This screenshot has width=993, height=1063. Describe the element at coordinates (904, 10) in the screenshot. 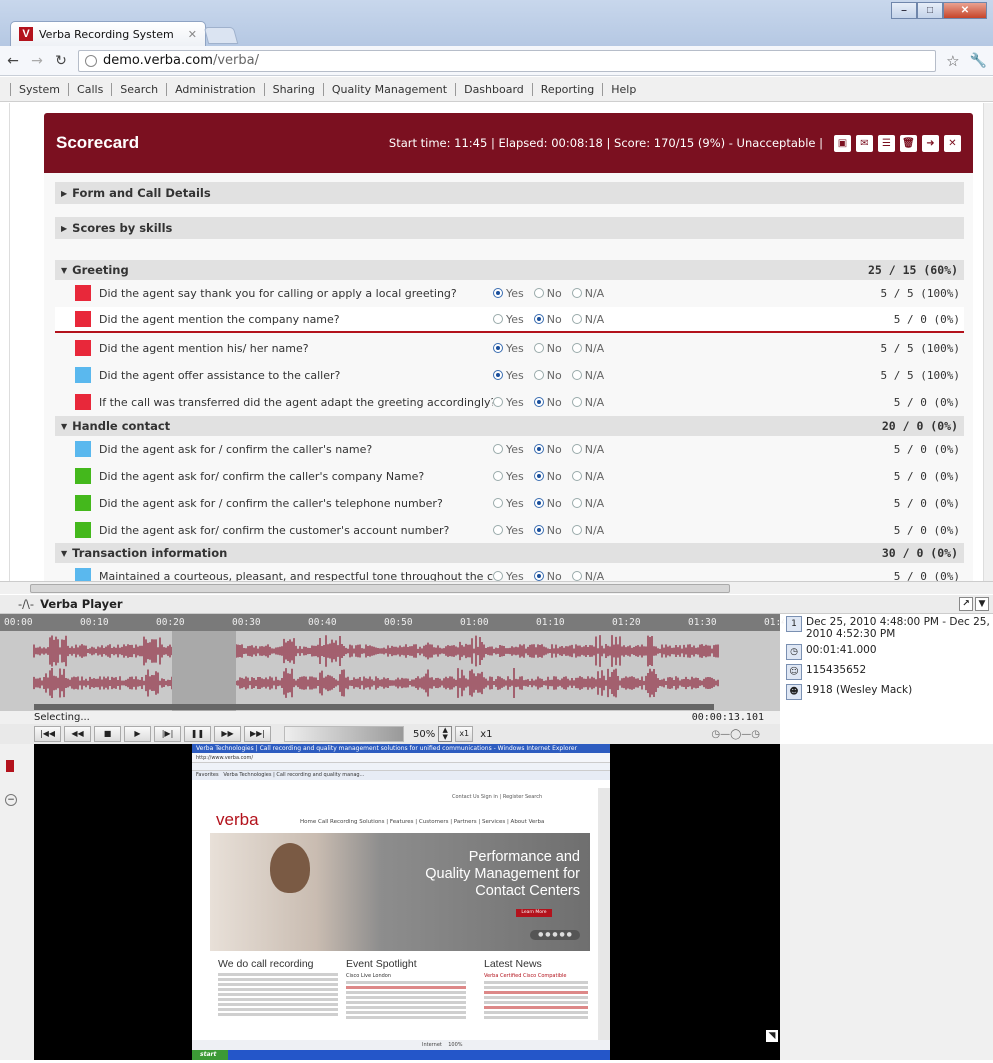

I see `minimize-button: –` at that location.